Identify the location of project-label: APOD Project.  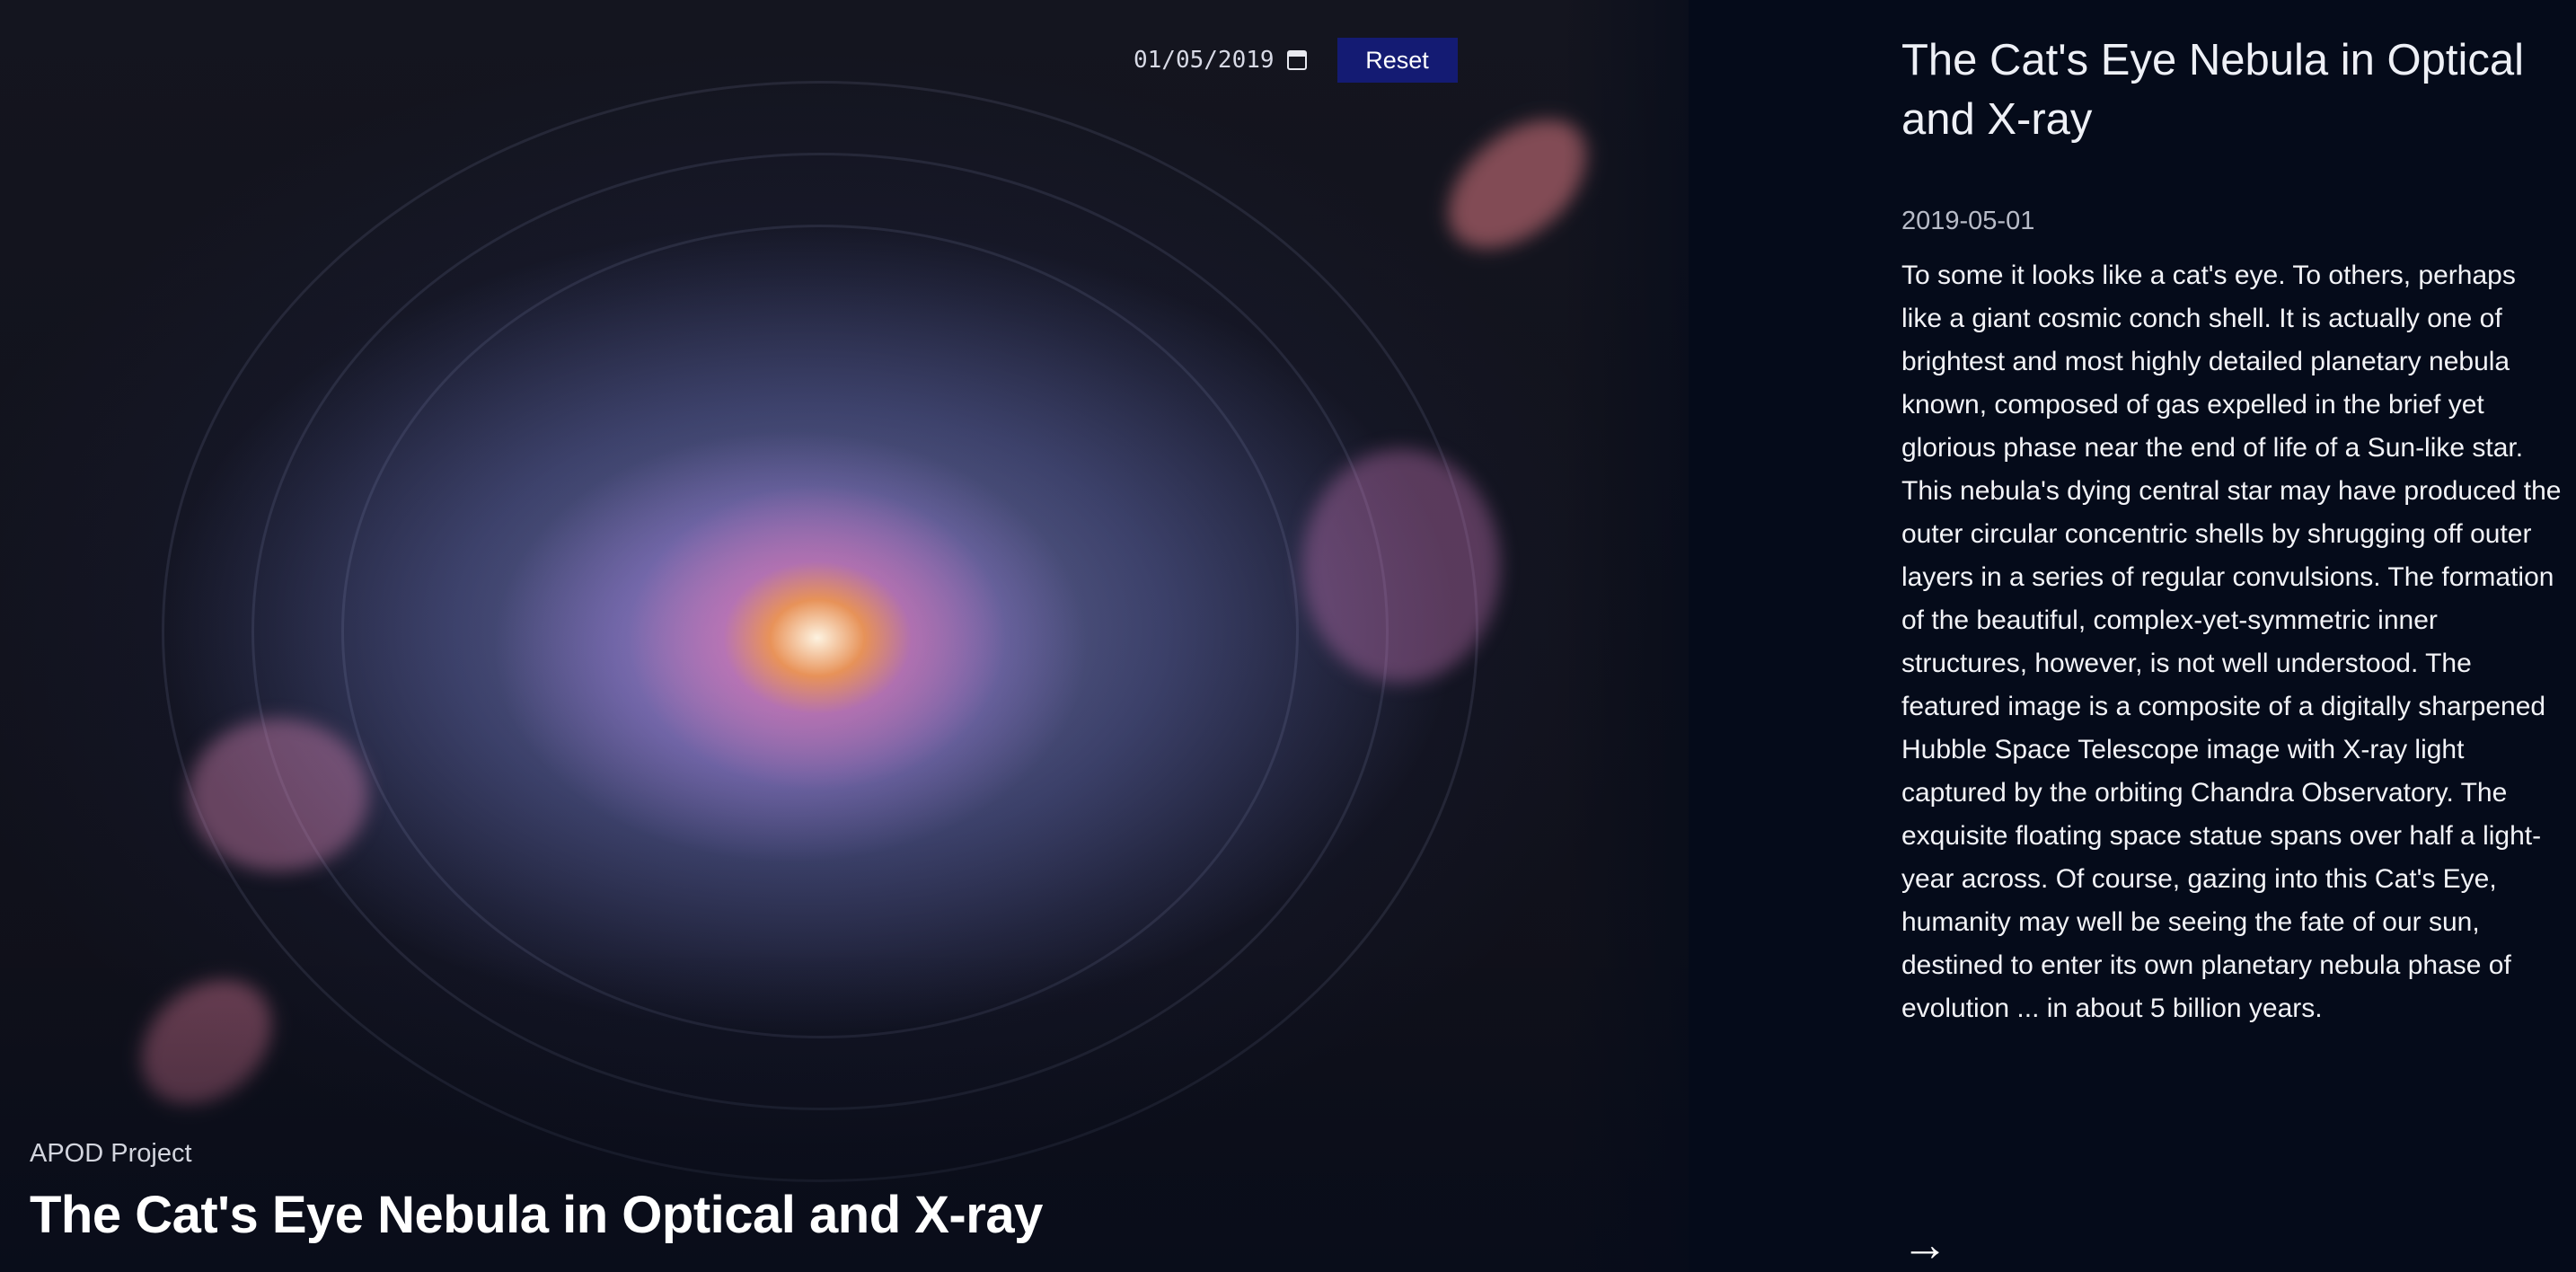
(111, 1153).